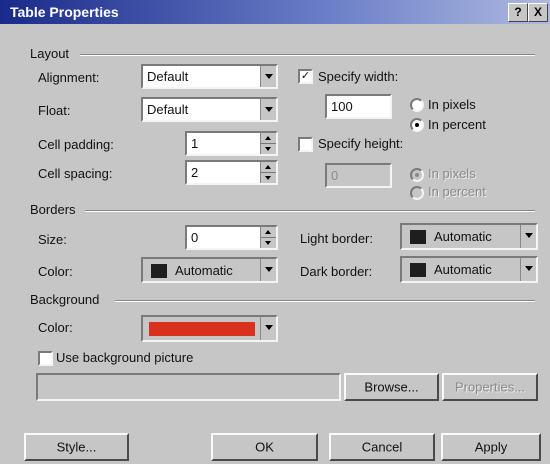  I want to click on light-border-select: Automatic, so click(469, 236).